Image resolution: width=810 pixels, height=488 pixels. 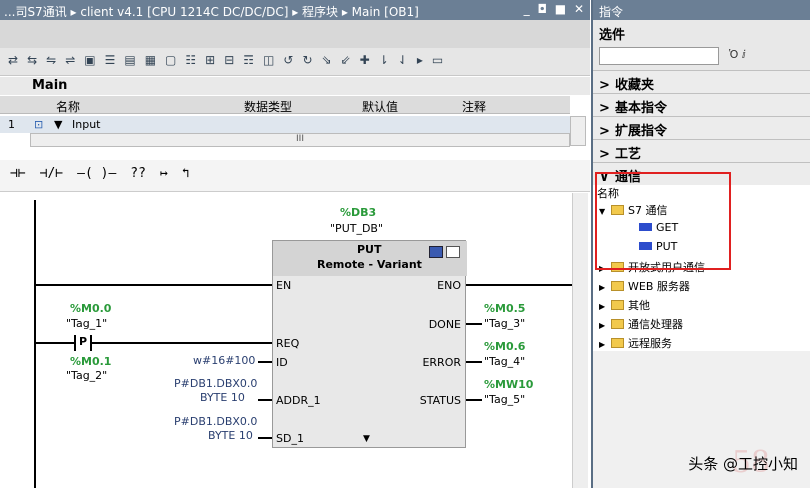 I want to click on addr1-value-a: P#DB1.DBX0.0, so click(x=215, y=383).